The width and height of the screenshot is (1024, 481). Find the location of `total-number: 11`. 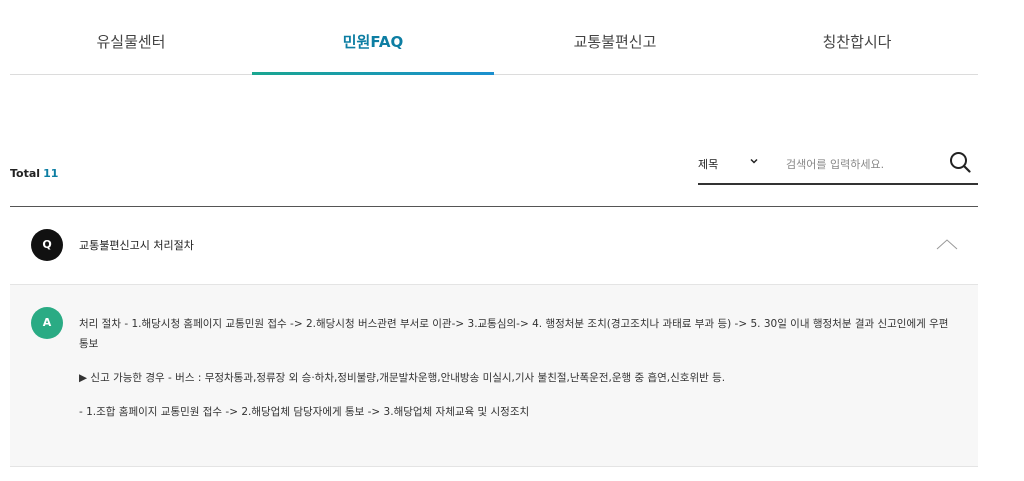

total-number: 11 is located at coordinates (51, 173).